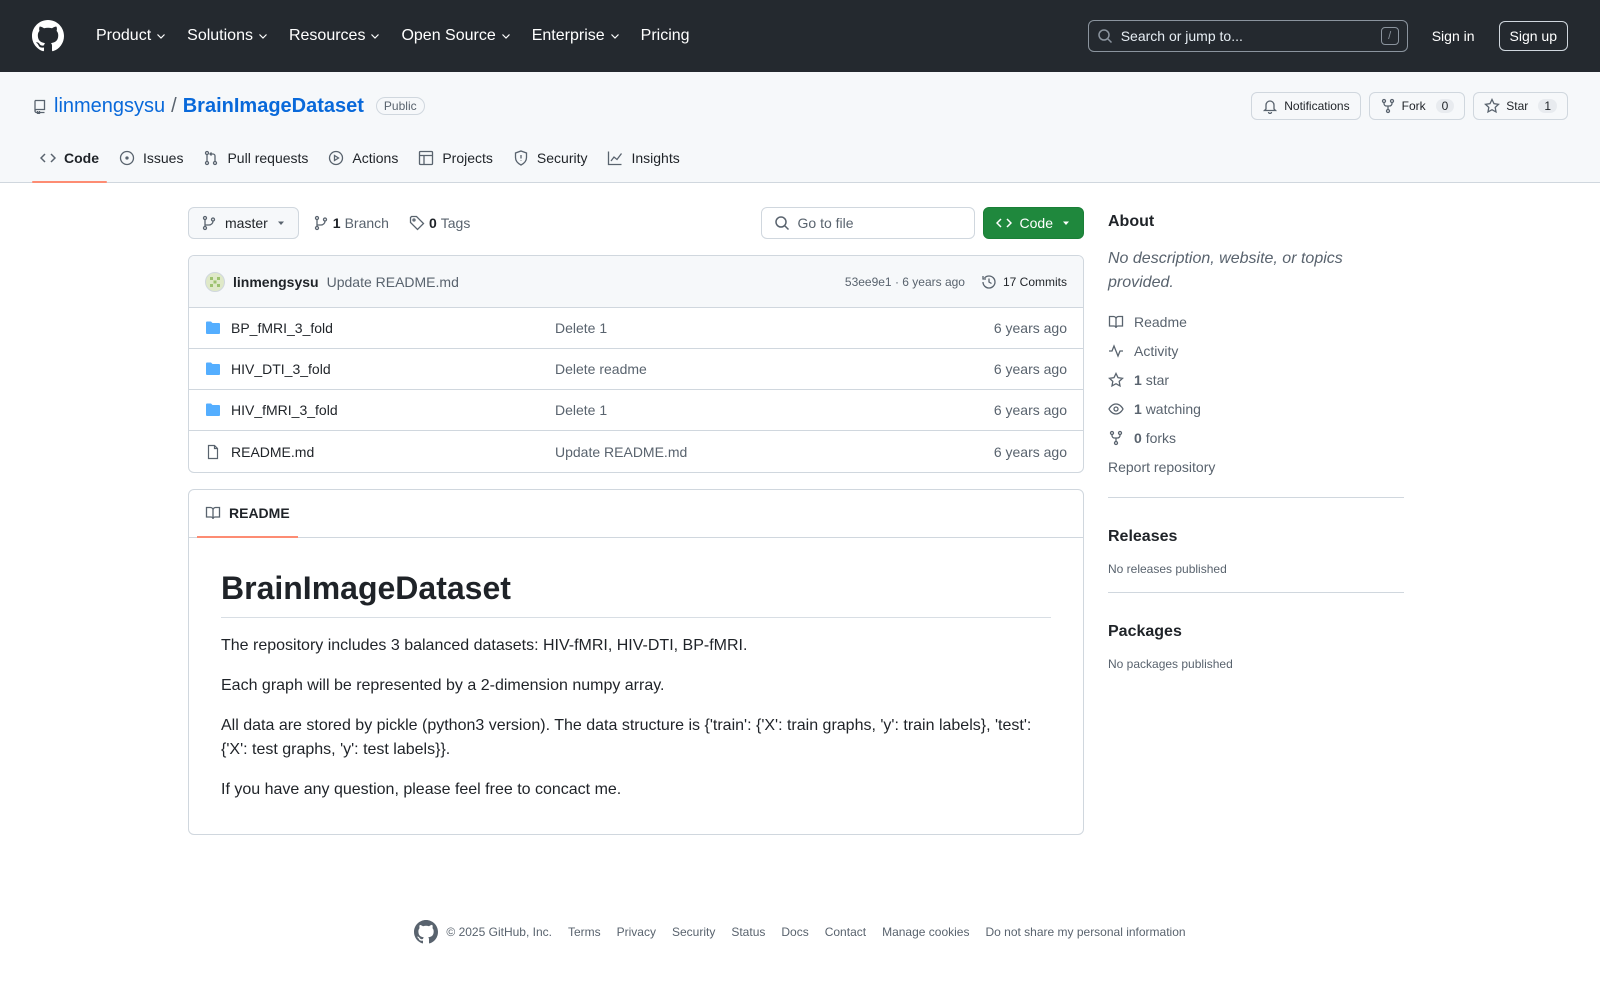 The height and width of the screenshot is (1000, 1600). I want to click on watchers-link: 1 watching, so click(1256, 408).